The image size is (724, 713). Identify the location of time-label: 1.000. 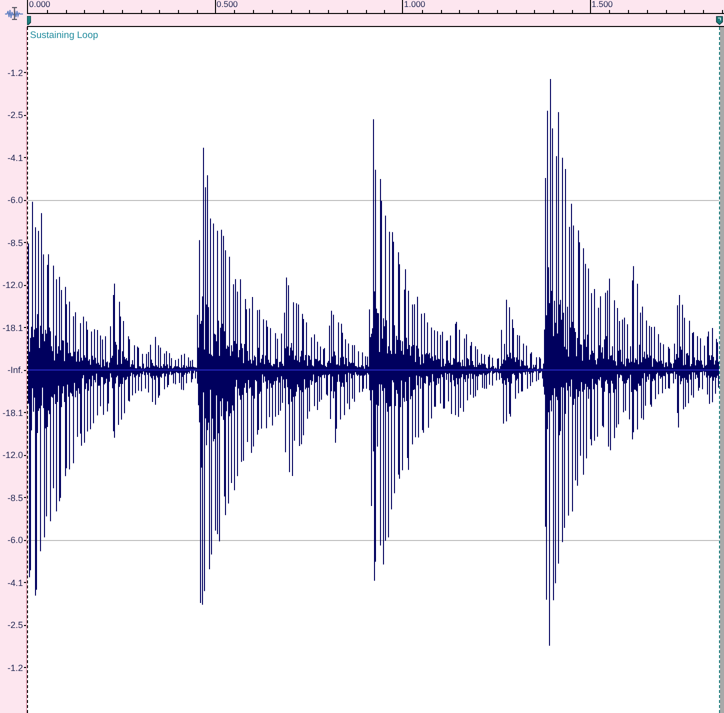
(415, 4).